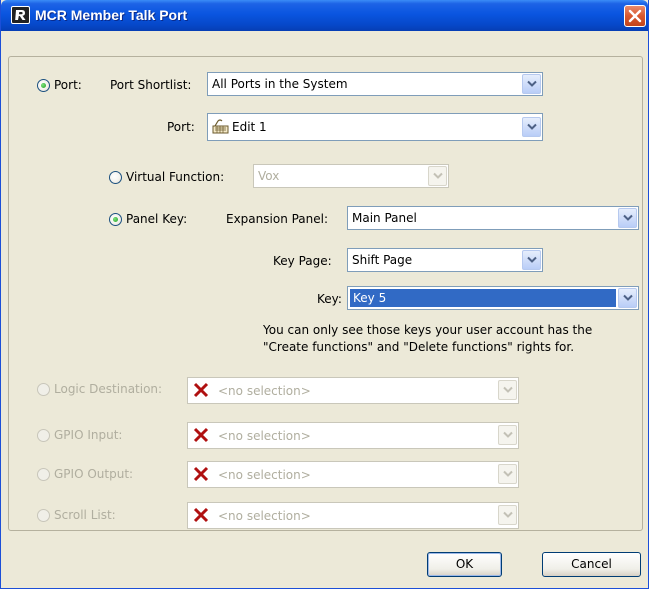 The height and width of the screenshot is (589, 649). What do you see at coordinates (384, 218) in the screenshot?
I see `expansion-panel-value: Main Panel` at bounding box center [384, 218].